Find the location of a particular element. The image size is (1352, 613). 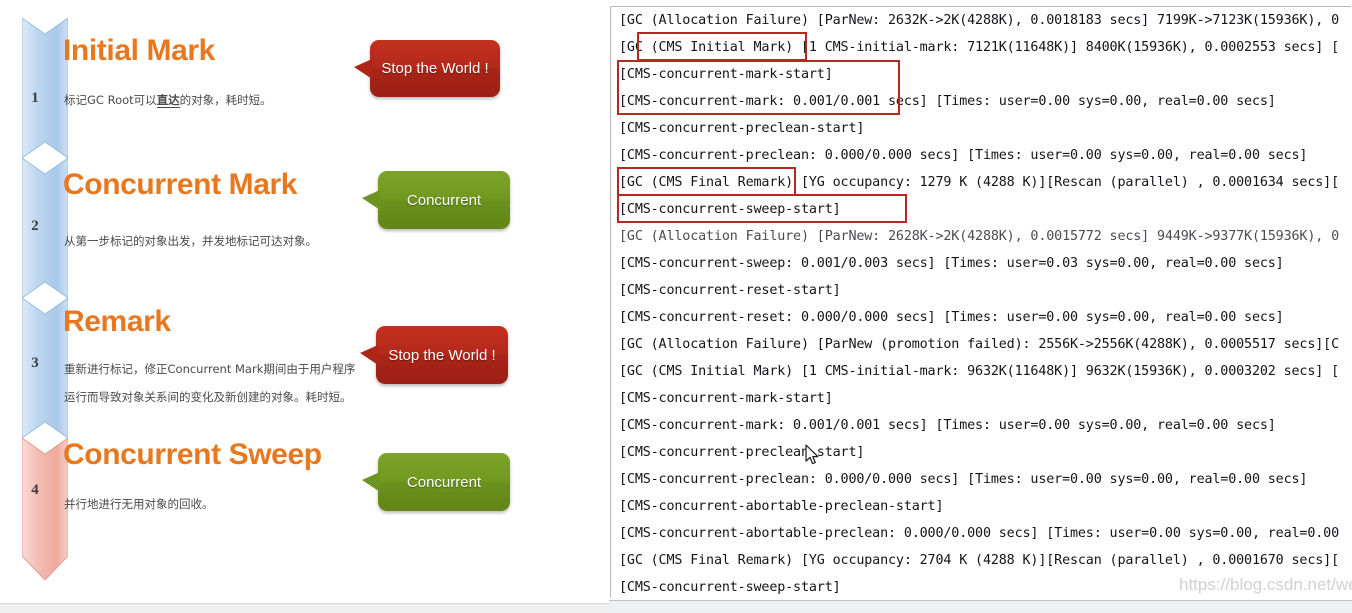

step-title-2: Concurrent Mark is located at coordinates (180, 184).